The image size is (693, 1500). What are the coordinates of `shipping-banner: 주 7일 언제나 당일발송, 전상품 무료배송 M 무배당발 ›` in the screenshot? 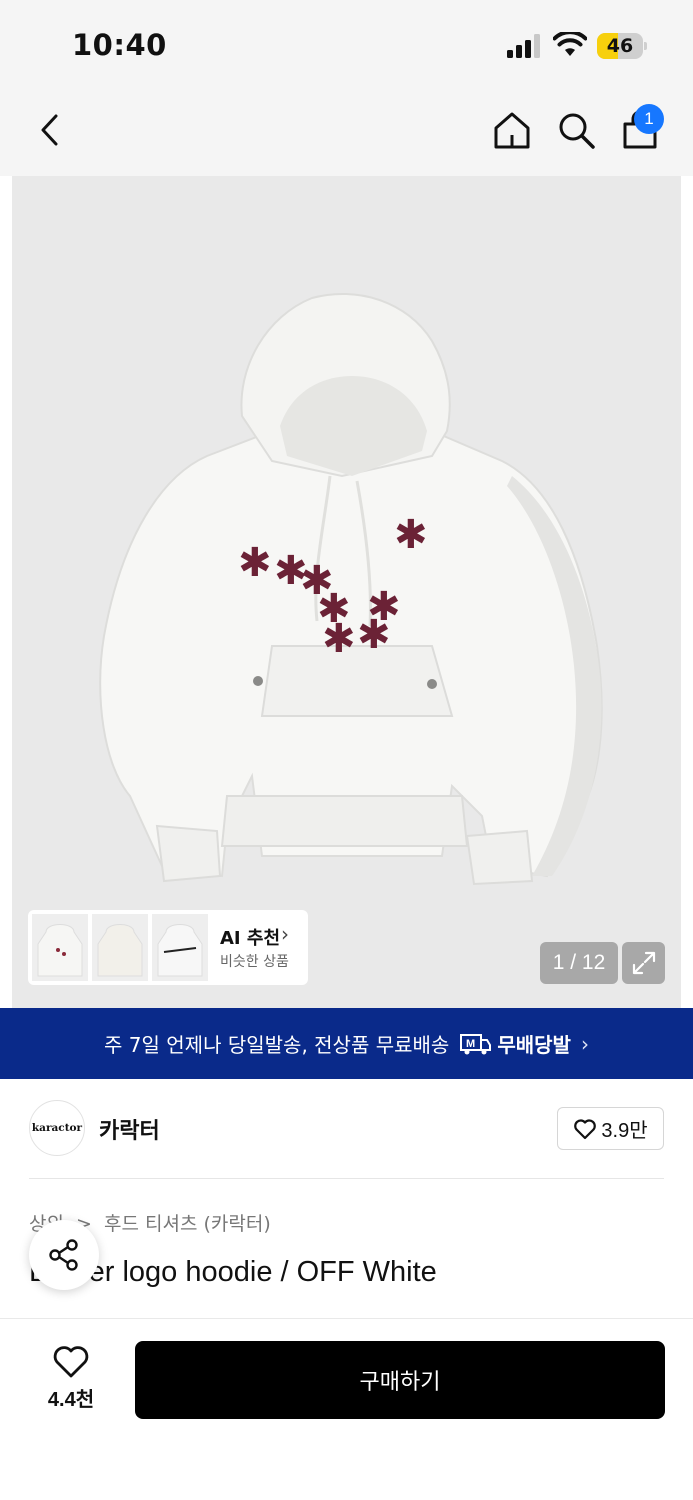 It's located at (346, 1043).